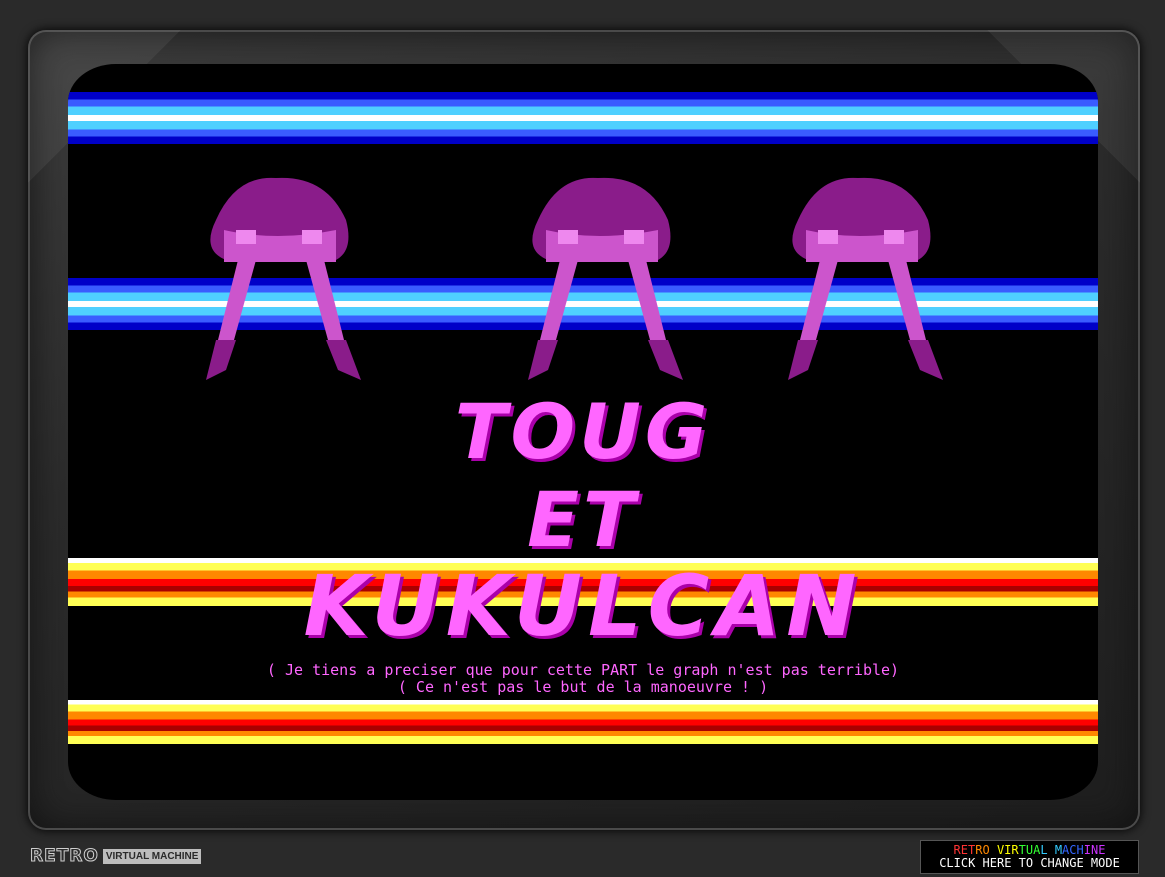  I want to click on dancer-right, so click(865, 278).